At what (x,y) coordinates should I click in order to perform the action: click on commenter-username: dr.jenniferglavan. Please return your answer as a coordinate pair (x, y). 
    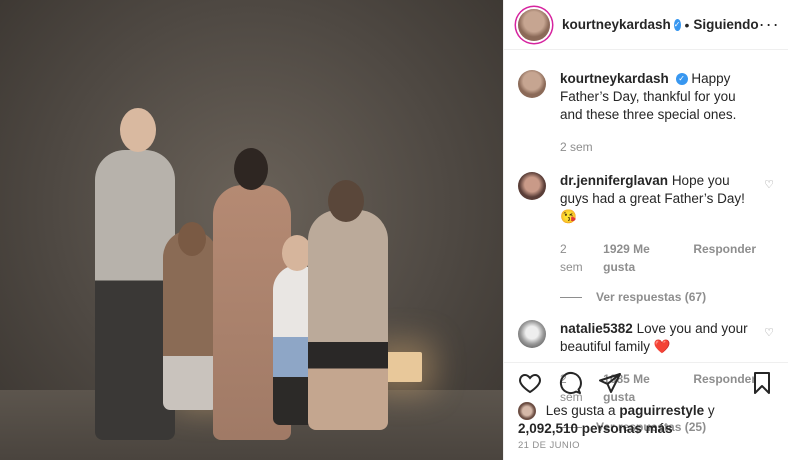
    Looking at the image, I should click on (614, 180).